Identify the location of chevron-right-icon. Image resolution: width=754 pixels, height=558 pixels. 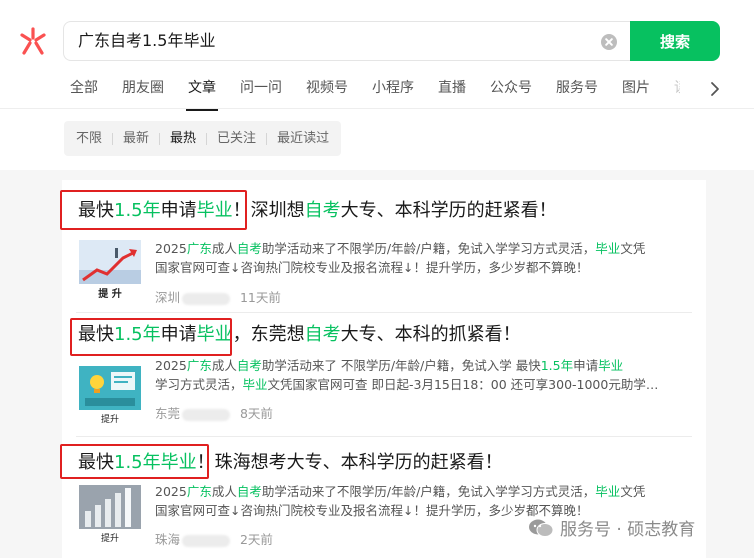
(715, 89).